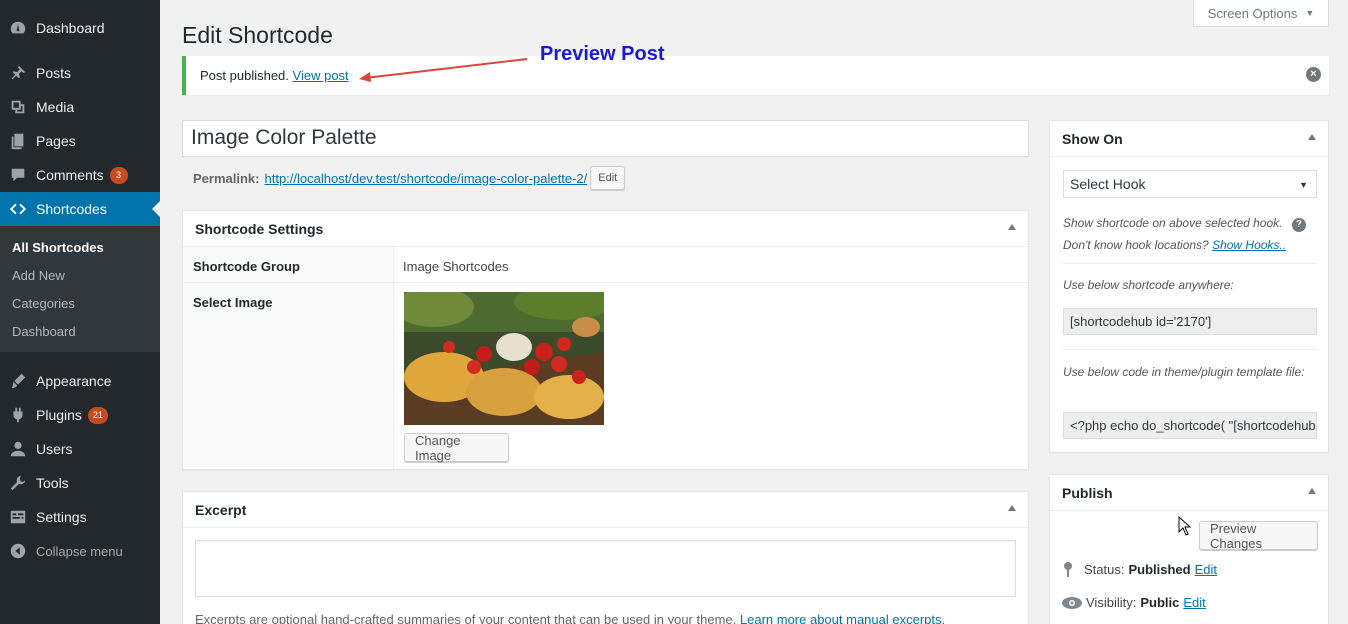 Image resolution: width=1348 pixels, height=624 pixels. What do you see at coordinates (1092, 138) in the screenshot?
I see `show-on-heading: Show On` at bounding box center [1092, 138].